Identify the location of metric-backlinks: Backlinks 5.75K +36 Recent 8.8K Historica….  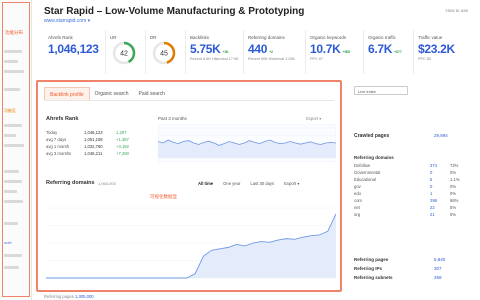
(215, 52).